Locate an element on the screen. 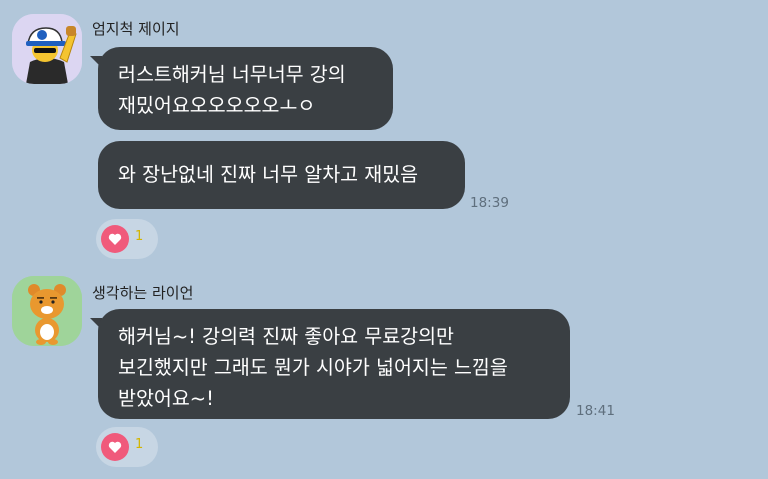  message-timestamp: 18:39 is located at coordinates (489, 203).